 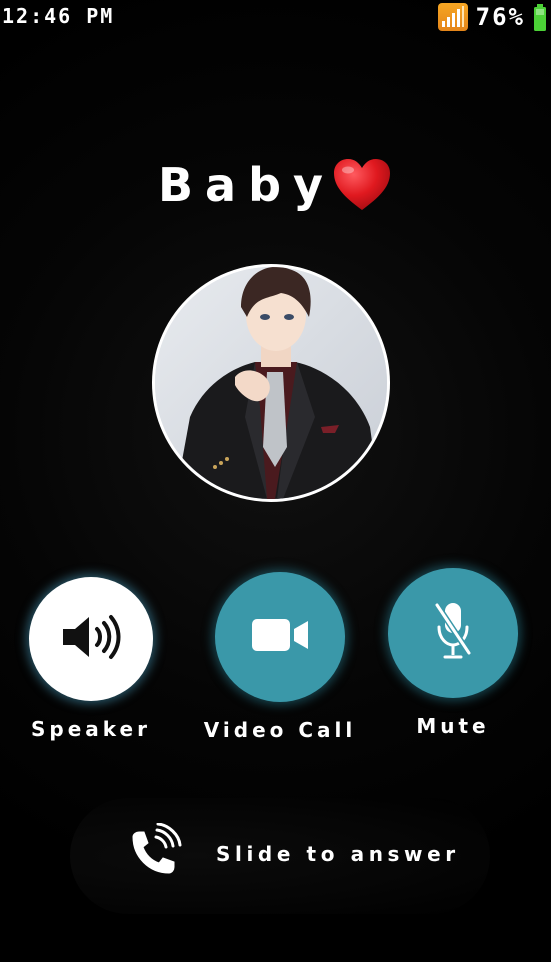 I want to click on speaker-action: Speaker, so click(x=91, y=659).